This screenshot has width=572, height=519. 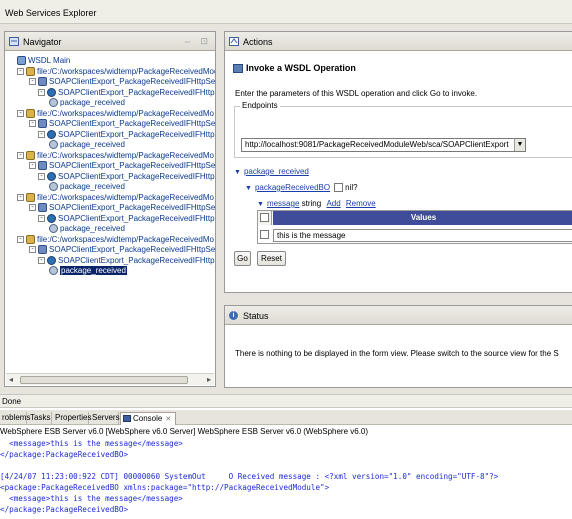 What do you see at coordinates (276, 171) in the screenshot?
I see `operation-link: package_received` at bounding box center [276, 171].